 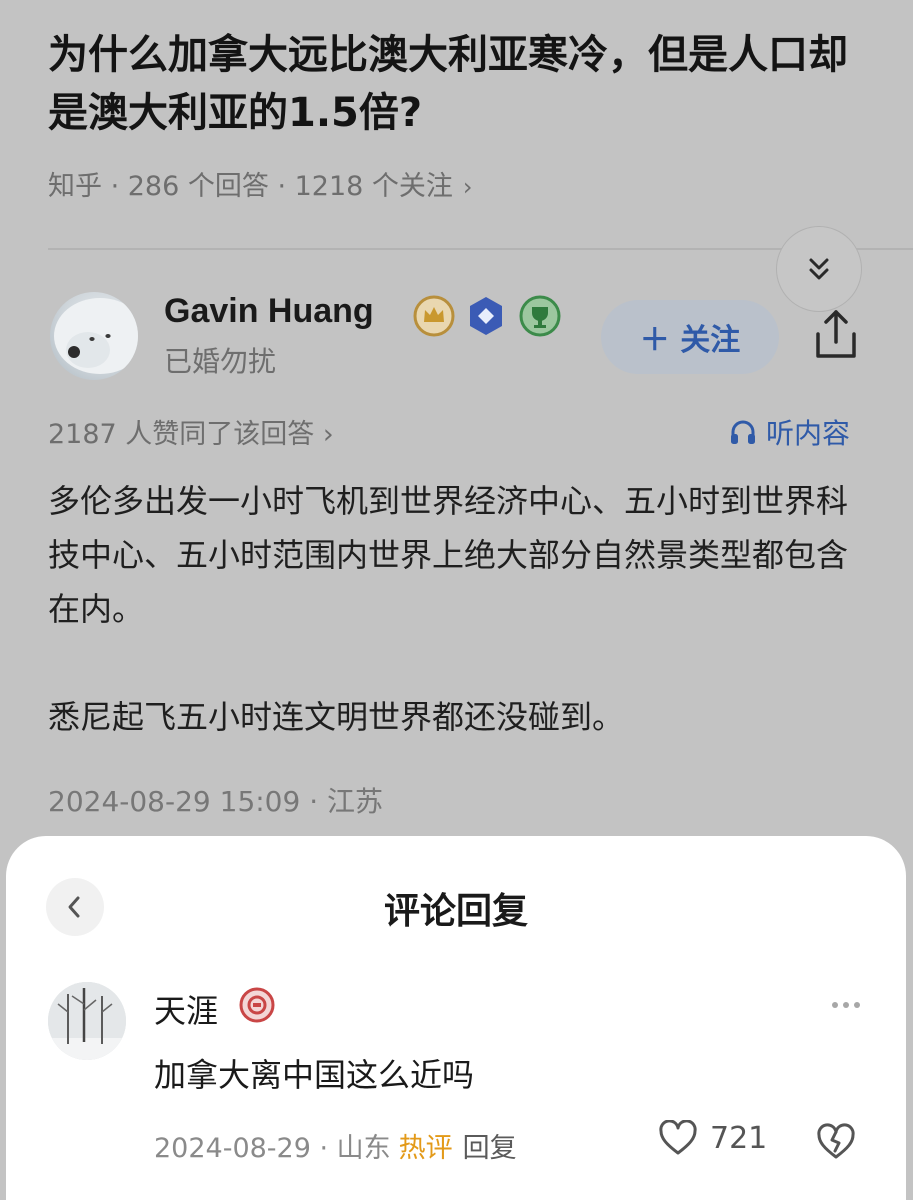 I want to click on follow-button: ＋ 关注, so click(x=690, y=337).